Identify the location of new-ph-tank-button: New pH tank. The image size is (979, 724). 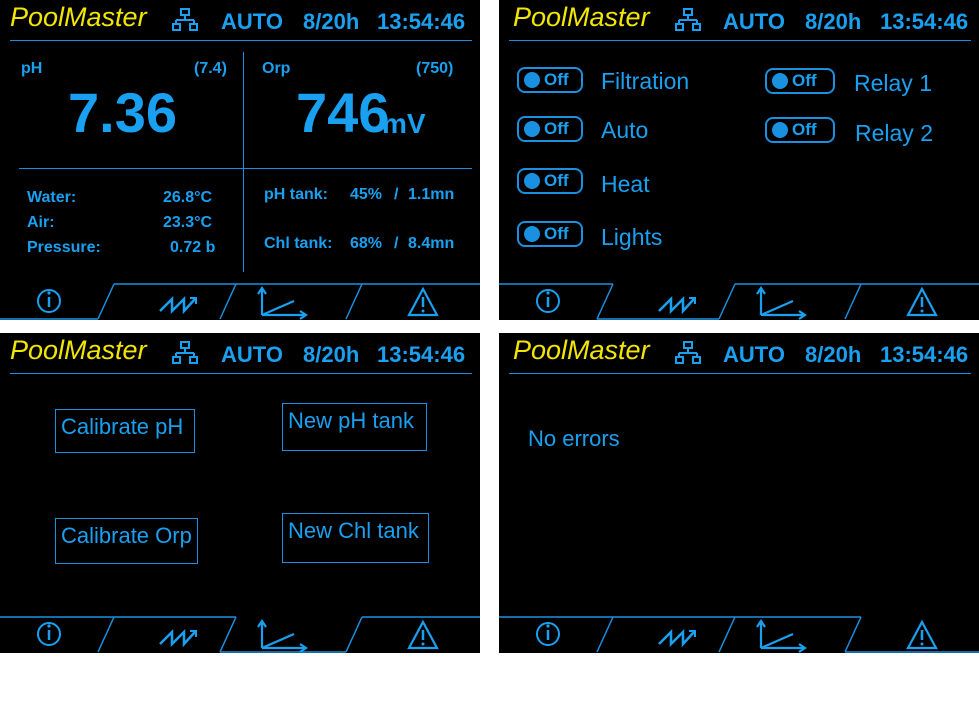
(354, 427).